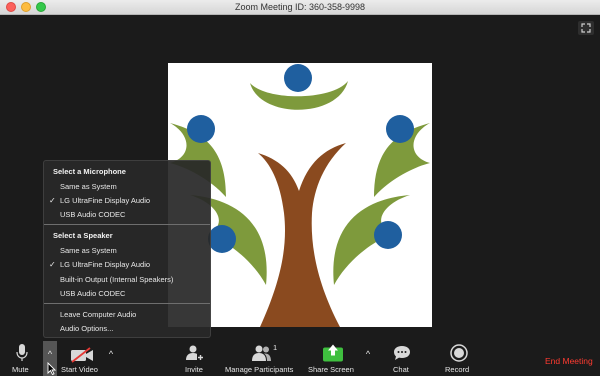 The image size is (600, 376). Describe the element at coordinates (400, 129) in the screenshot. I see `dot-right-upper` at that location.